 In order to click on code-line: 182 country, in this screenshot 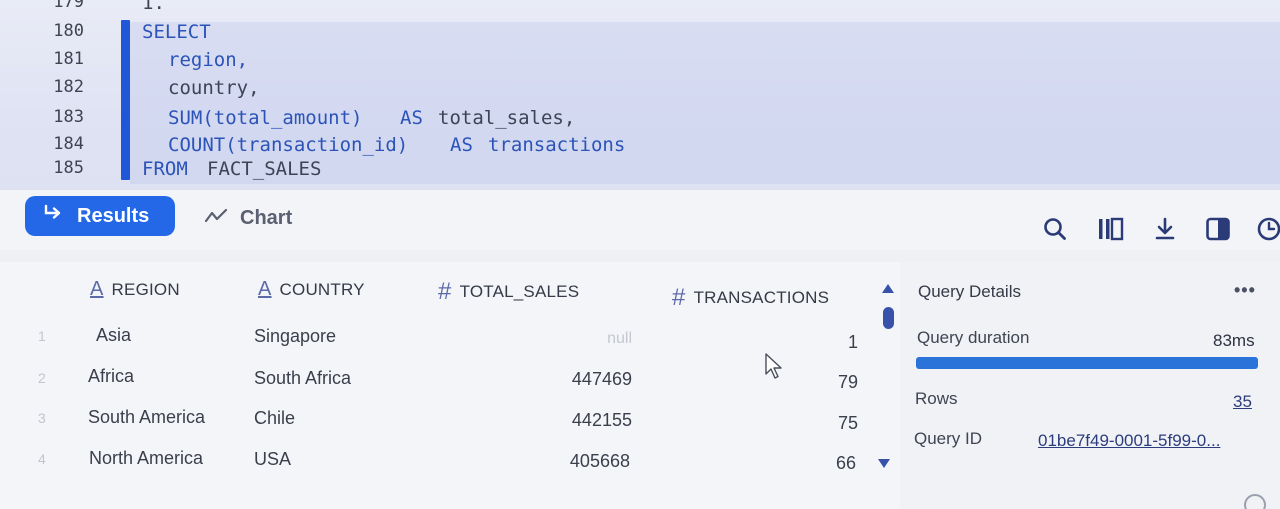, I will do `click(640, 91)`.